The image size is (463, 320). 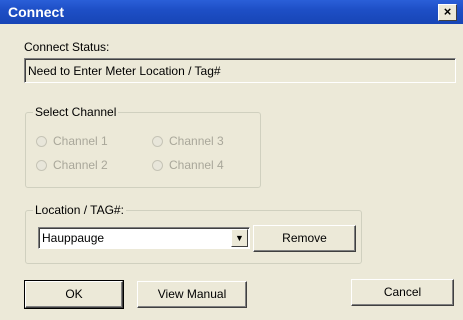 I want to click on close-button: ×, so click(x=447, y=12).